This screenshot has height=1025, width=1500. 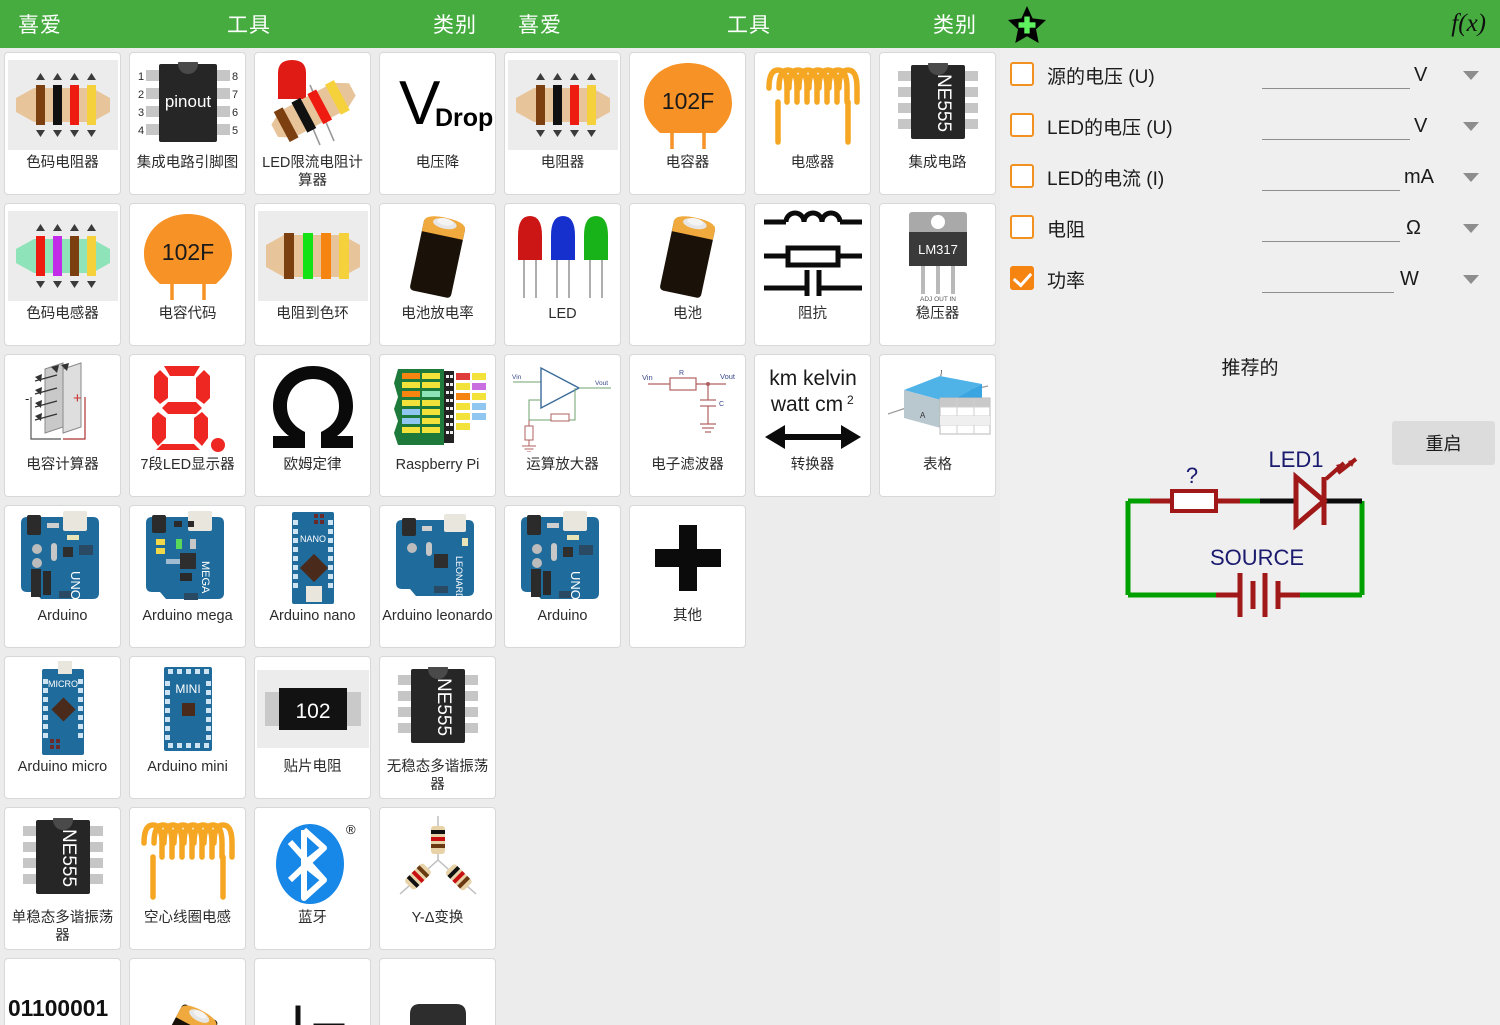 What do you see at coordinates (1471, 177) in the screenshot?
I see `unit-dropdown-led-current` at bounding box center [1471, 177].